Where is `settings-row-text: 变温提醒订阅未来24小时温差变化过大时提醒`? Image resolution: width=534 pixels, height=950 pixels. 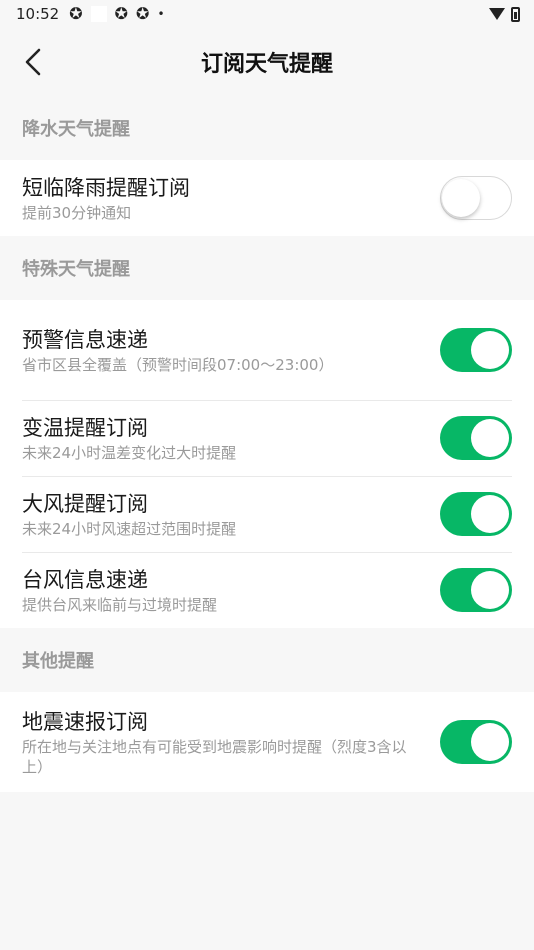 settings-row-text: 变温提醒订阅未来24小时温差变化过大时提醒 is located at coordinates (231, 438).